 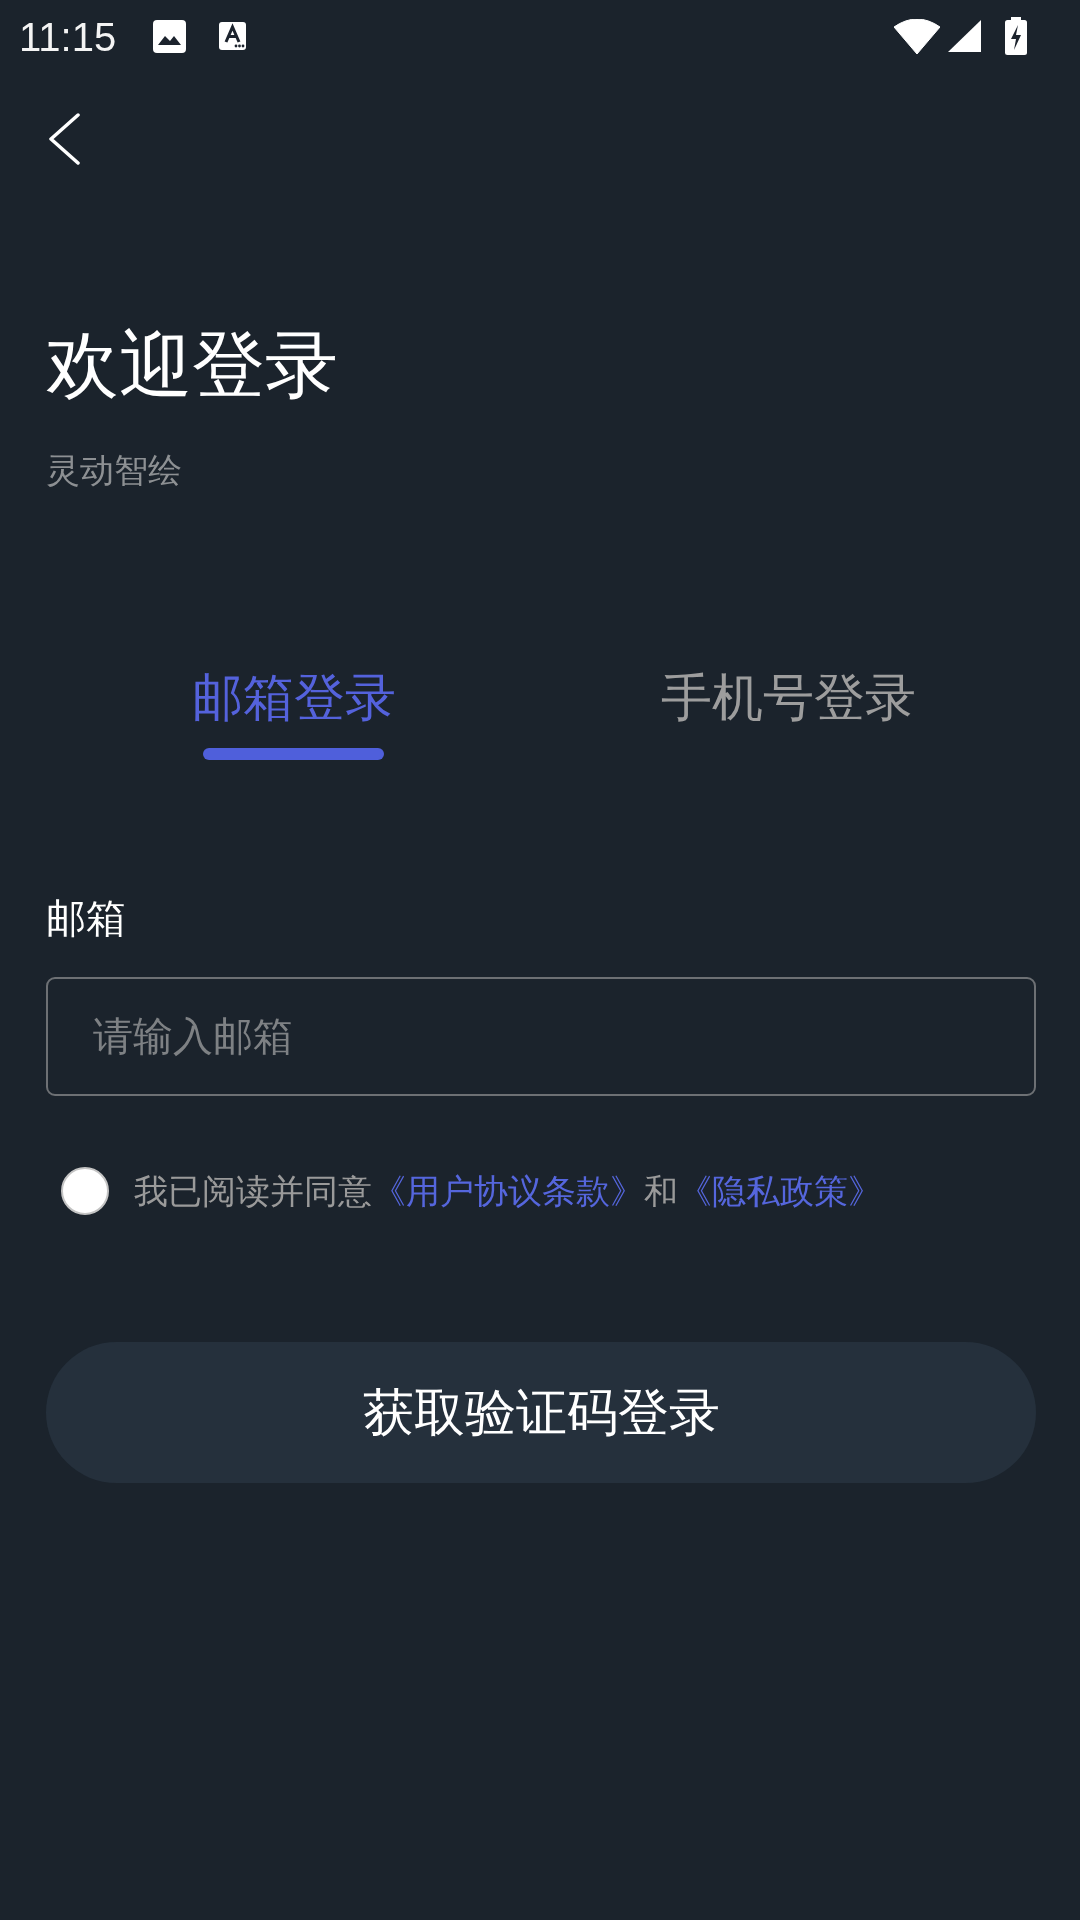 What do you see at coordinates (917, 36) in the screenshot?
I see `wifi-icon` at bounding box center [917, 36].